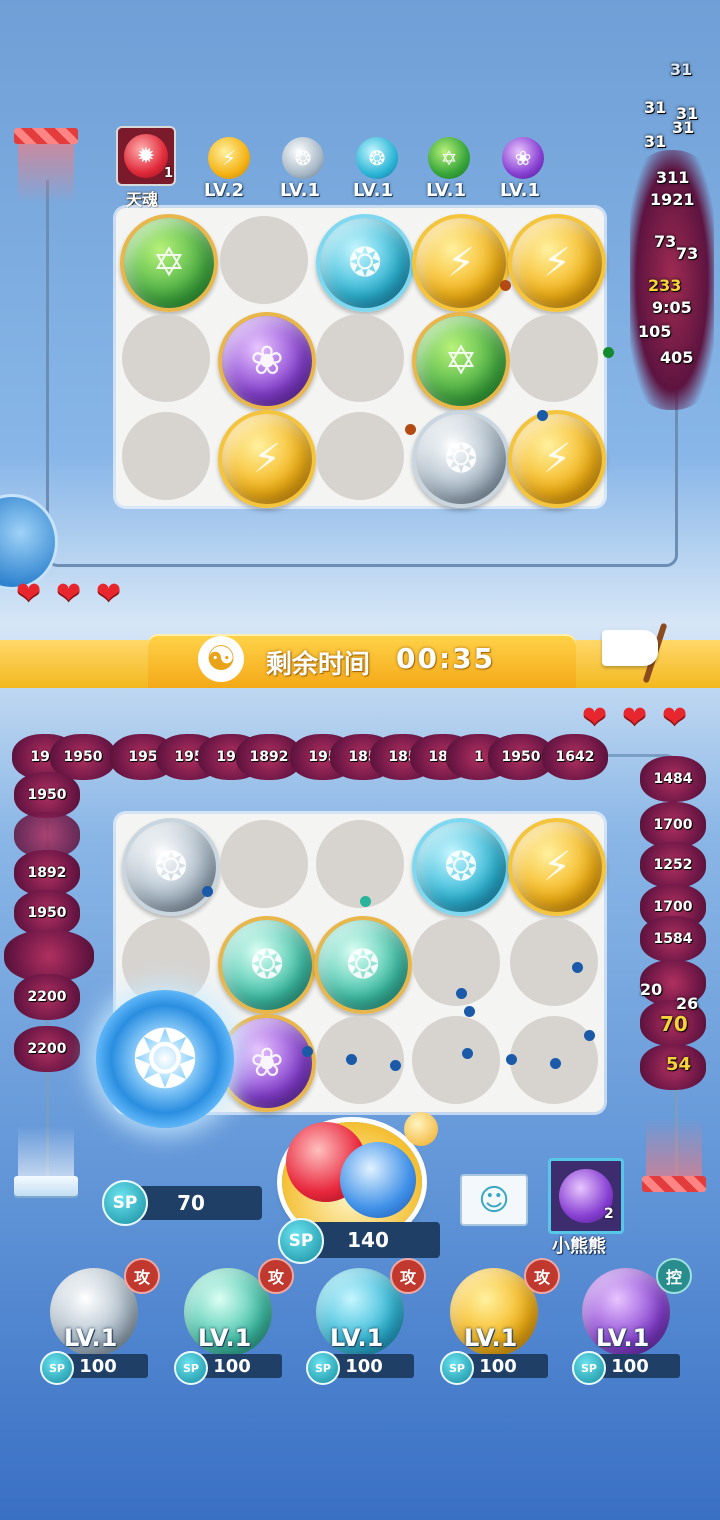  What do you see at coordinates (300, 190) in the screenshot?
I see `opponent-level-2: LV.1` at bounding box center [300, 190].